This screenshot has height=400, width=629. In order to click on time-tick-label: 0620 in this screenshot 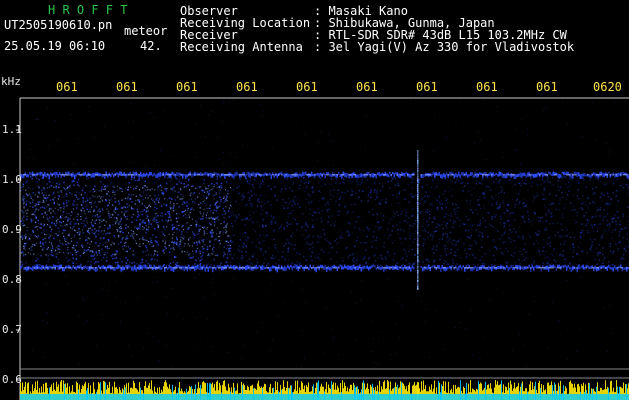, I will do `click(607, 87)`.